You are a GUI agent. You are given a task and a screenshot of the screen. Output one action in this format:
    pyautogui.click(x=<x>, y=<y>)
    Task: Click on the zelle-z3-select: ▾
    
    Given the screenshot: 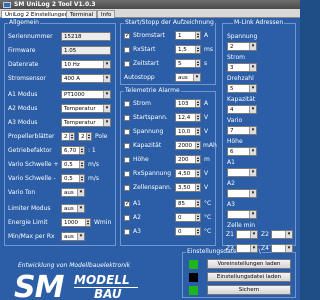 What is the action you would take?
    pyautogui.click(x=247, y=248)
    